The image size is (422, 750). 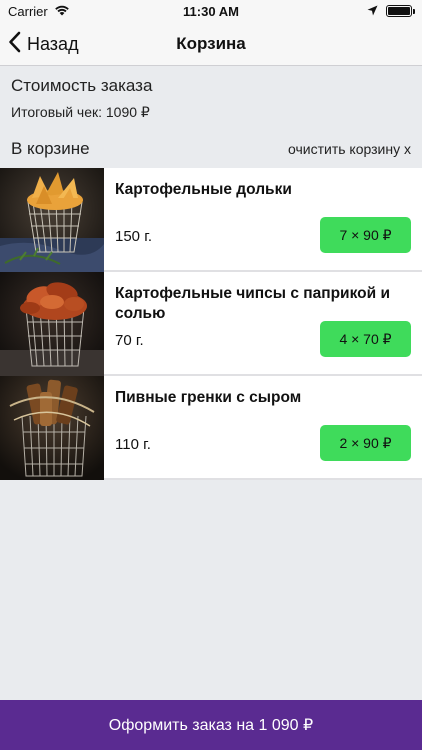 I want to click on order-summary: Стоимость заказа Итоговый чек: 1090 ₽, so click(x=211, y=98).